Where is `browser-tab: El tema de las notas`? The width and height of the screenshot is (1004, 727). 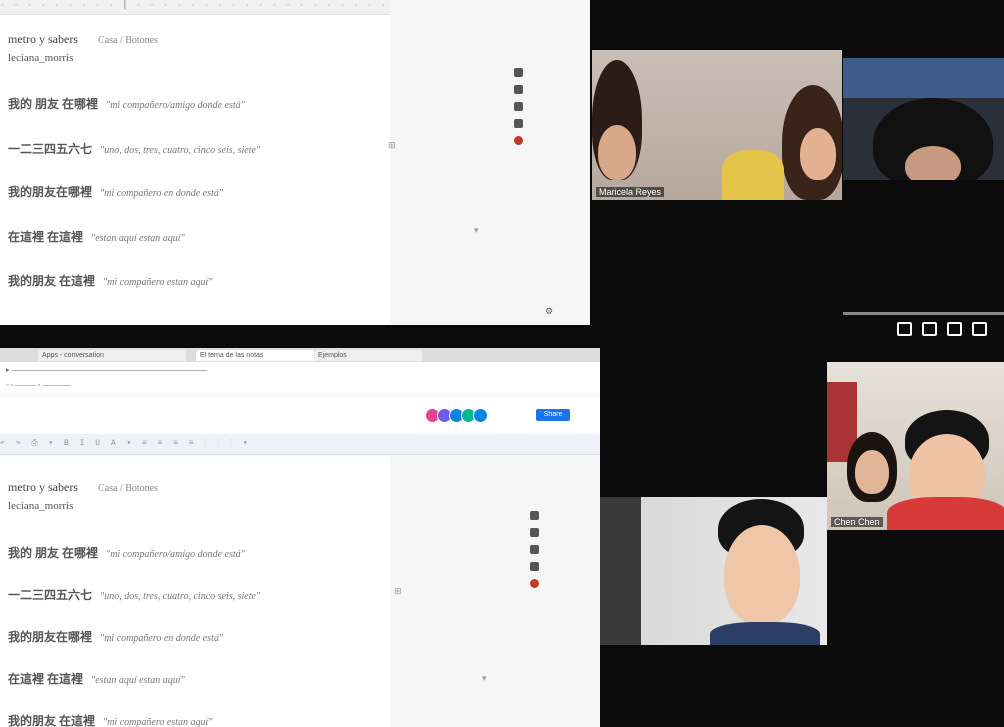
browser-tab: El tema de las notas is located at coordinates (255, 355).